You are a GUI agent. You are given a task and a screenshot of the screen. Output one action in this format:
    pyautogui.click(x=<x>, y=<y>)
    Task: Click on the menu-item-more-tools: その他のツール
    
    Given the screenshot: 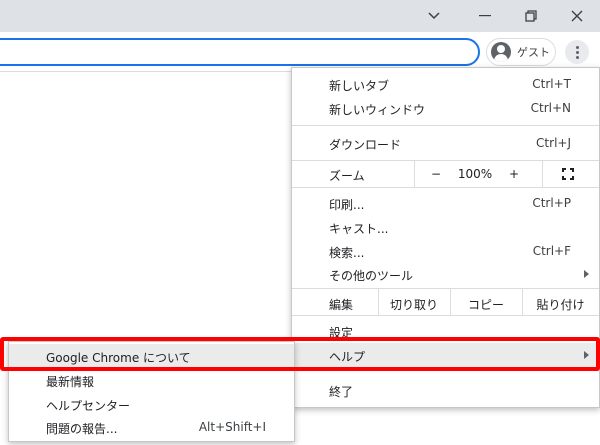 What is the action you would take?
    pyautogui.click(x=445, y=274)
    